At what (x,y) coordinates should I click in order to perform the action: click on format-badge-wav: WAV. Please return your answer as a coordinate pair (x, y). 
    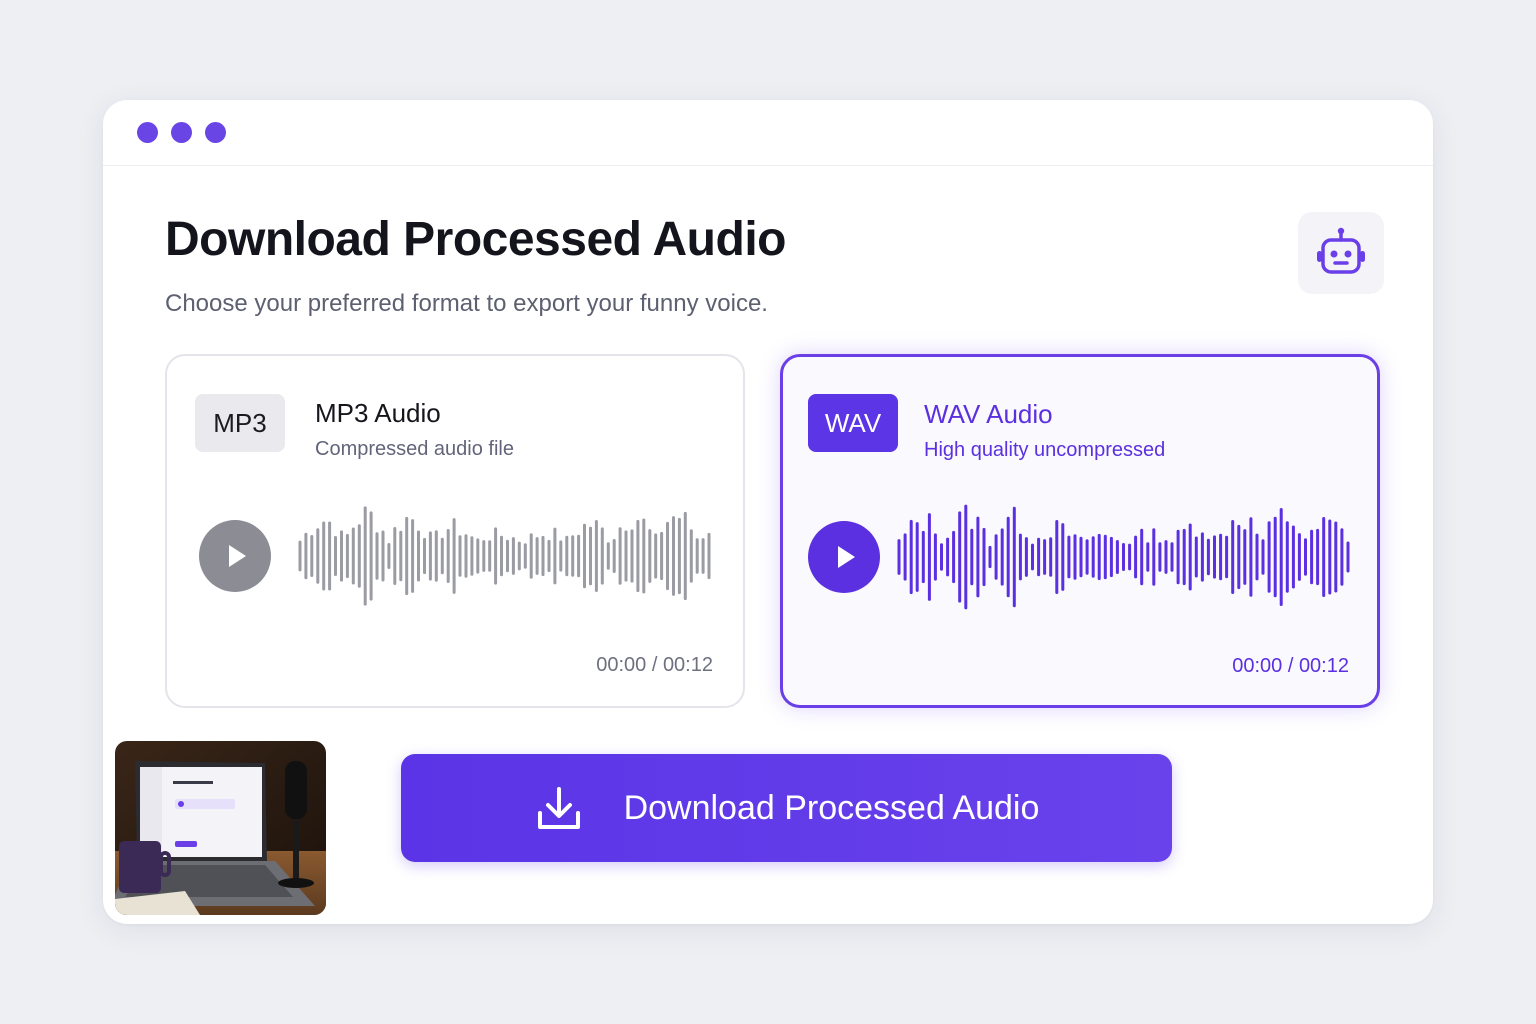
    Looking at the image, I should click on (853, 423).